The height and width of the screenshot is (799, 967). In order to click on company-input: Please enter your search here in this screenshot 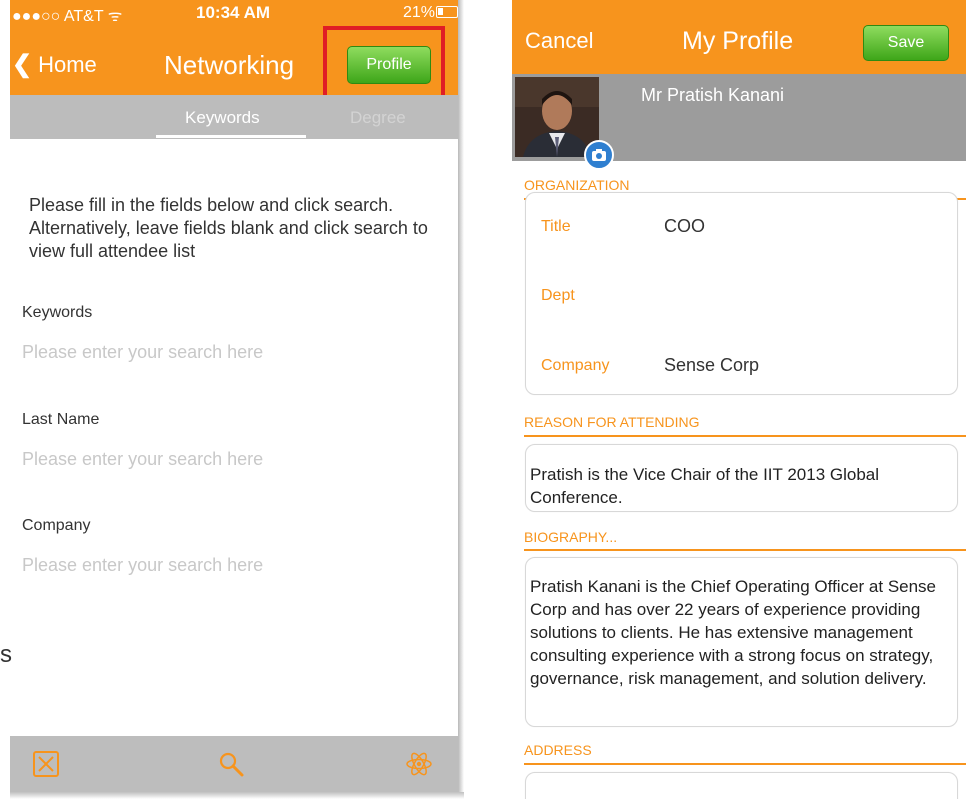, I will do `click(142, 565)`.